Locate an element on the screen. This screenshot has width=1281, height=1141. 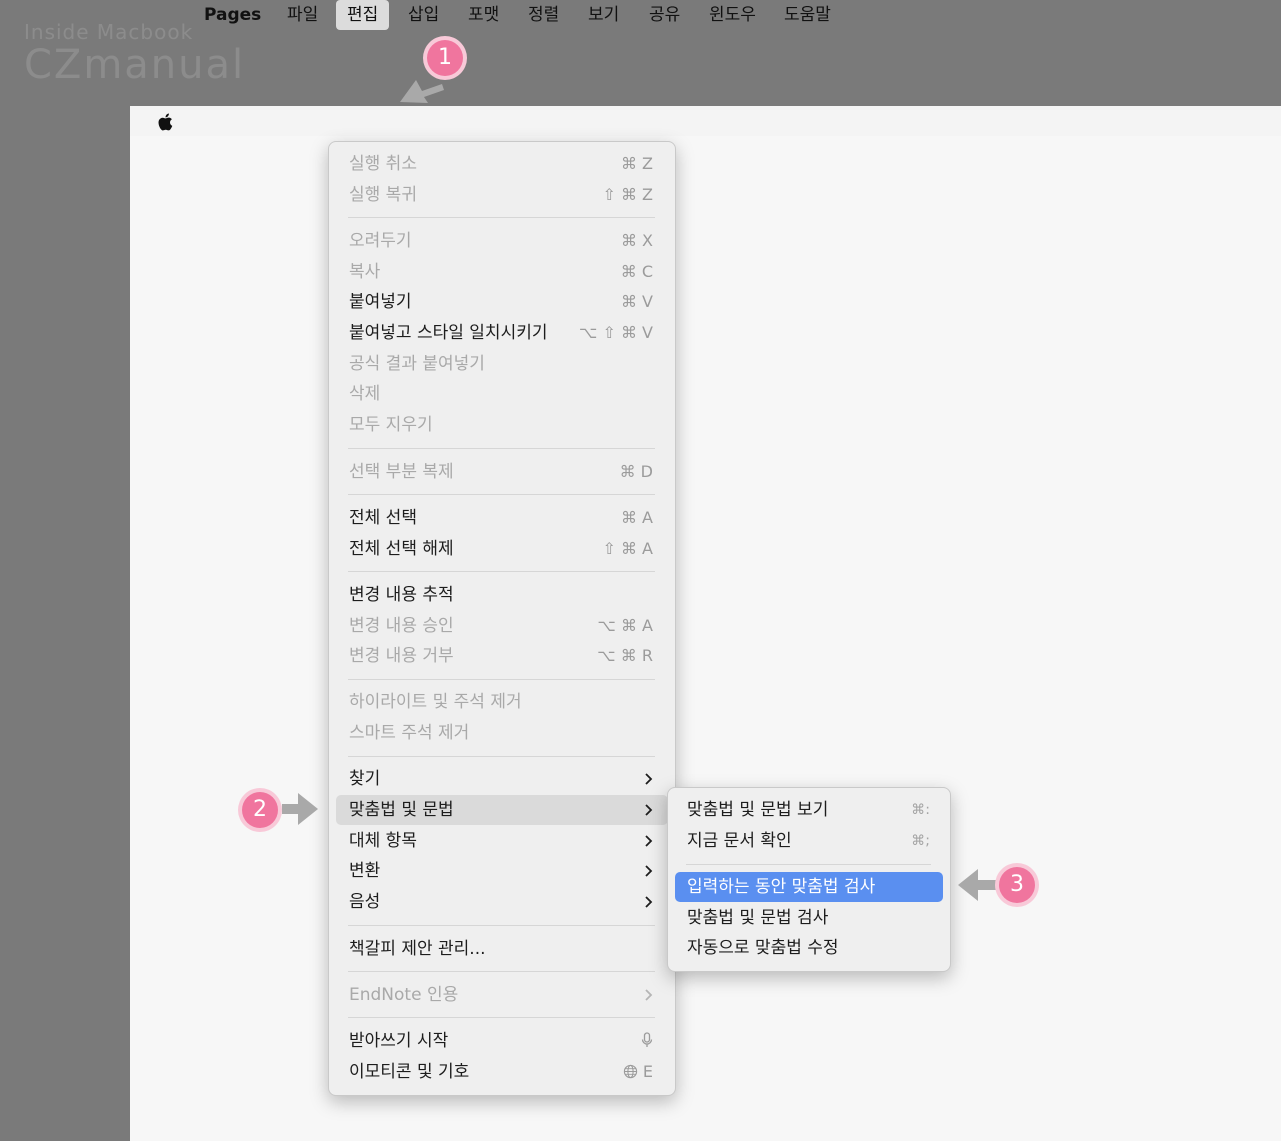
menu-item-transformations: 변환 is located at coordinates (502, 871).